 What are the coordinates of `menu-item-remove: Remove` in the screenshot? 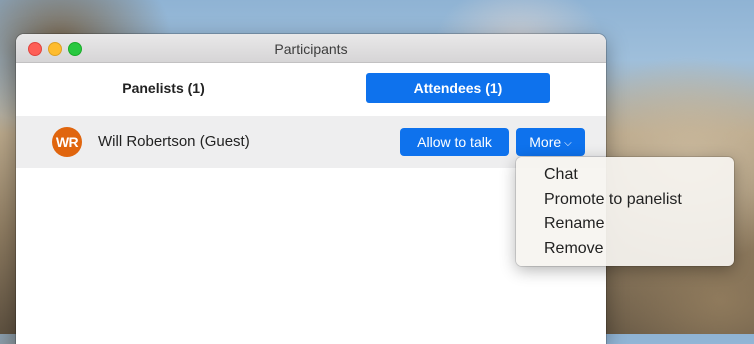 It's located at (625, 249).